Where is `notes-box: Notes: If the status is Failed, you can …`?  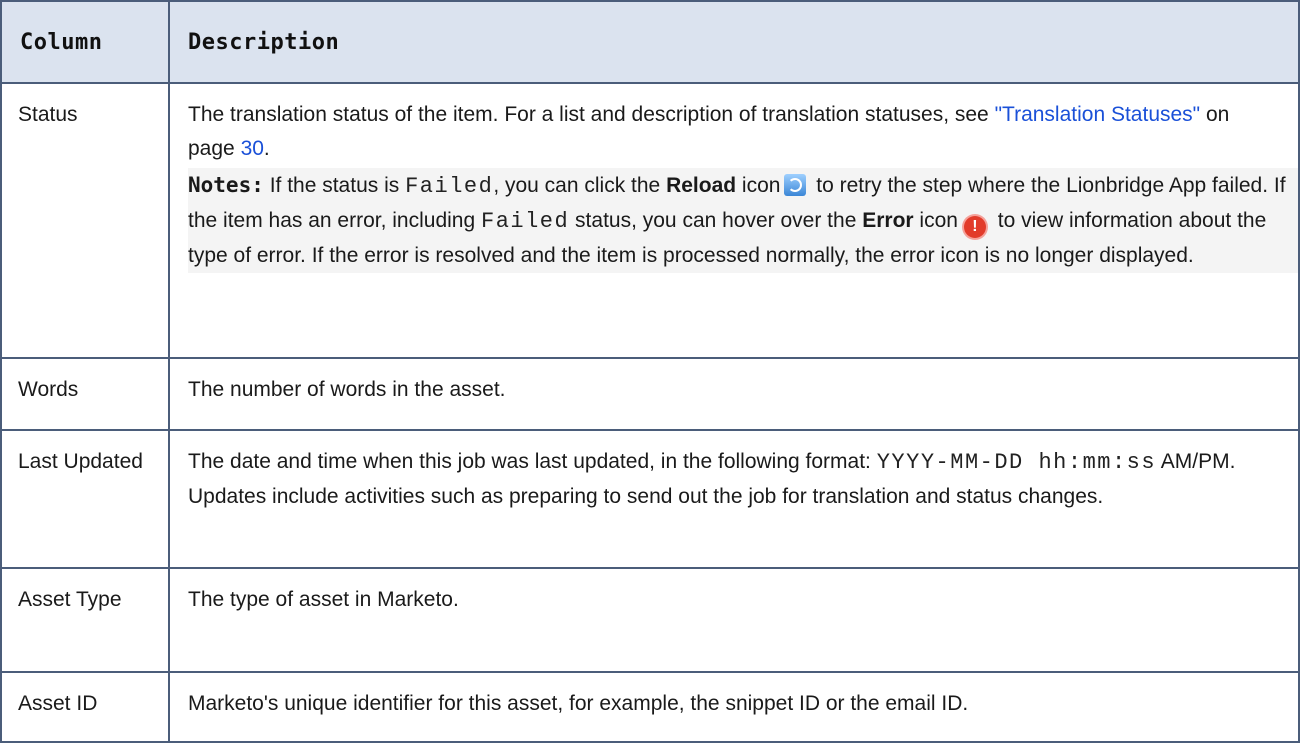 notes-box: Notes: If the status is Failed, you can … is located at coordinates (743, 220).